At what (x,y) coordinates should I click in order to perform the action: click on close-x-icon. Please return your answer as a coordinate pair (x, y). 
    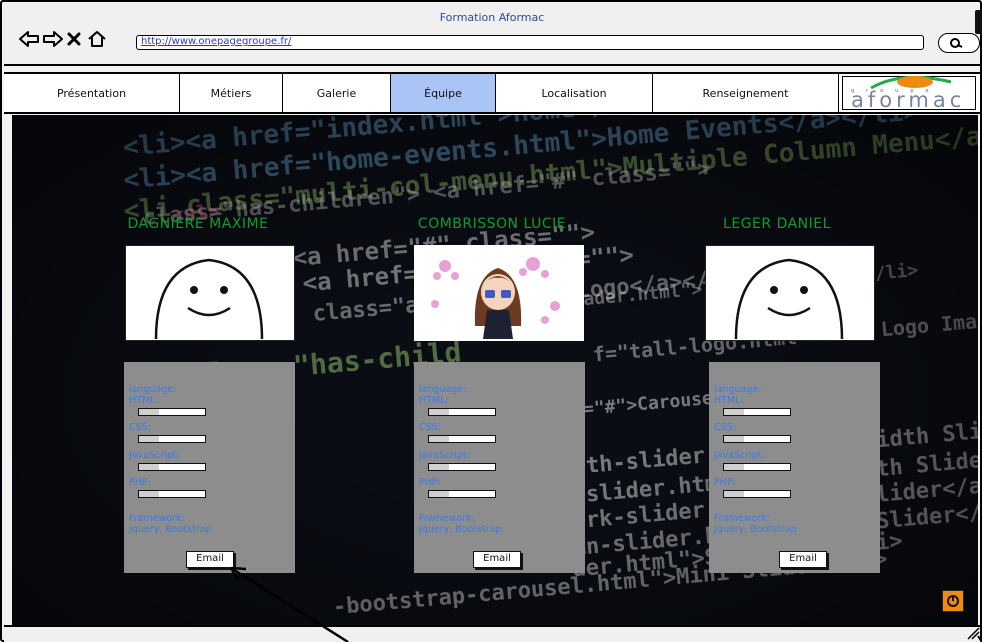
    Looking at the image, I should click on (74, 39).